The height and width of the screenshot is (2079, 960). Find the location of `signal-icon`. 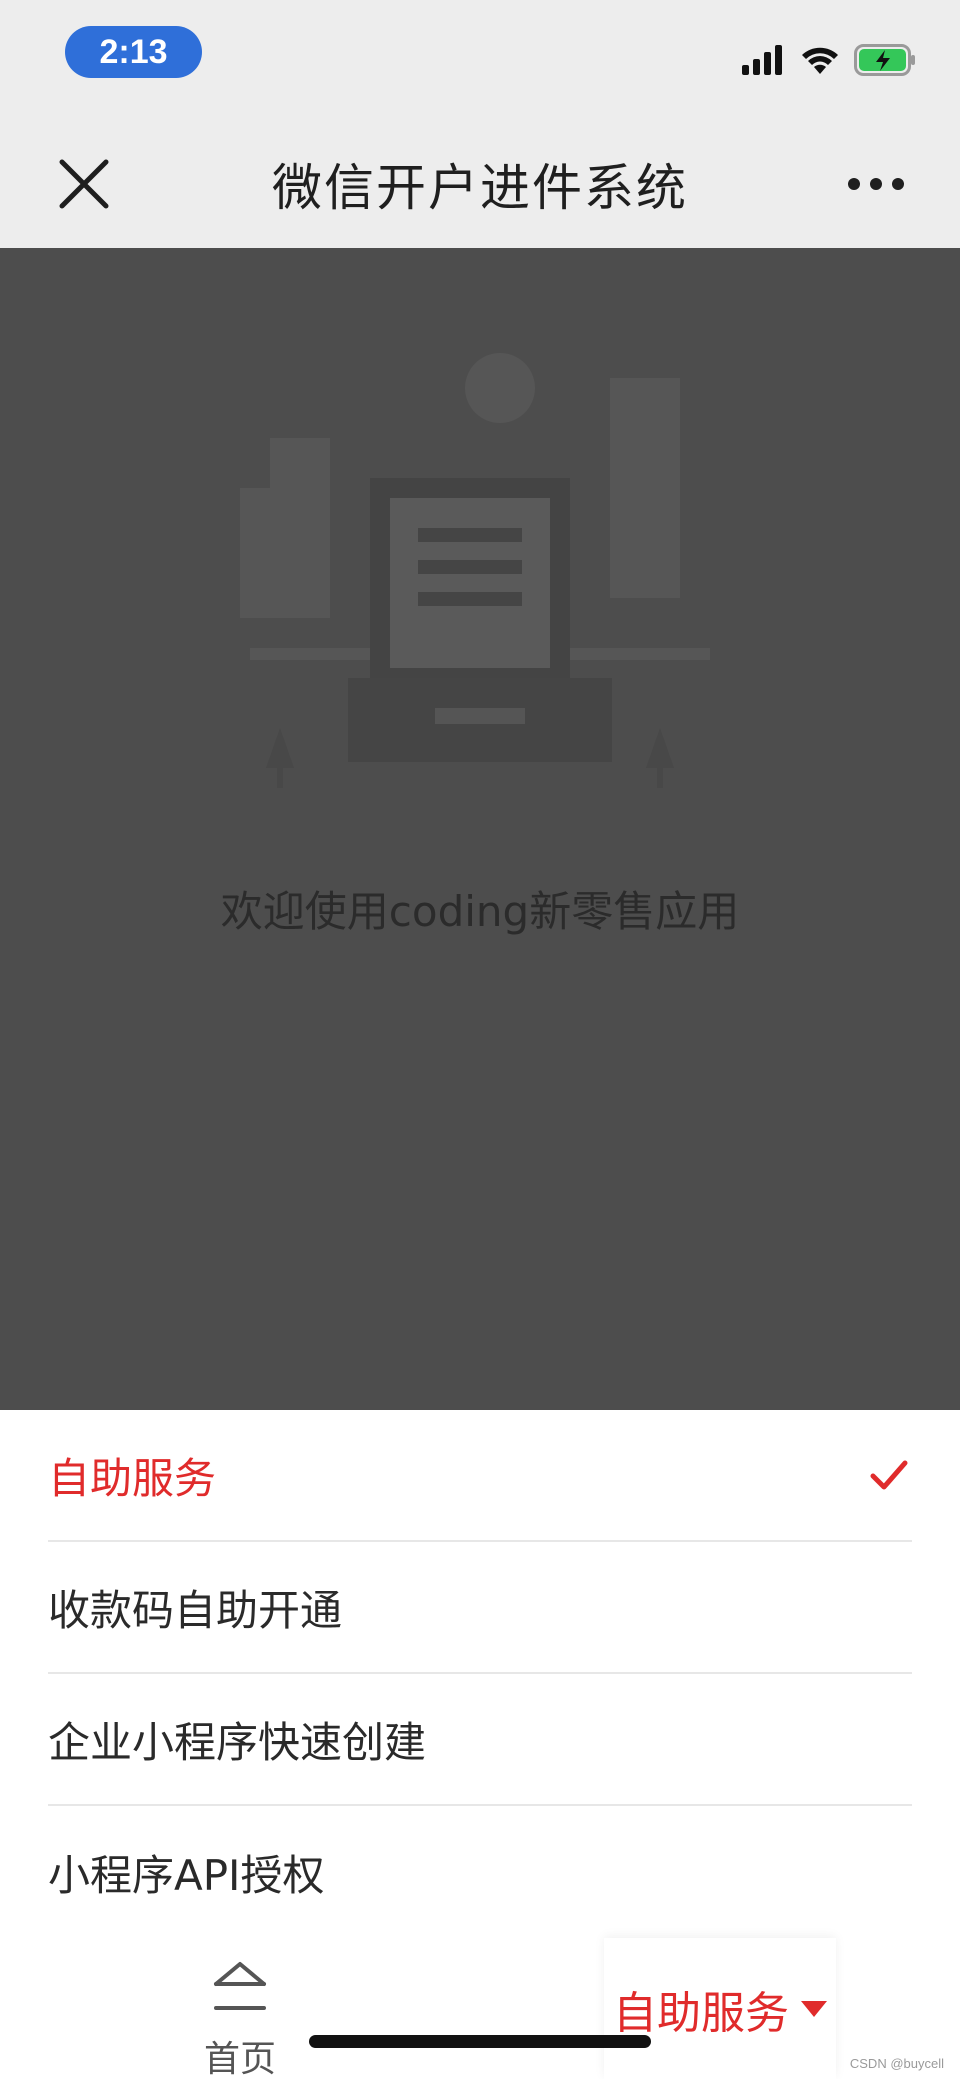

signal-icon is located at coordinates (762, 60).